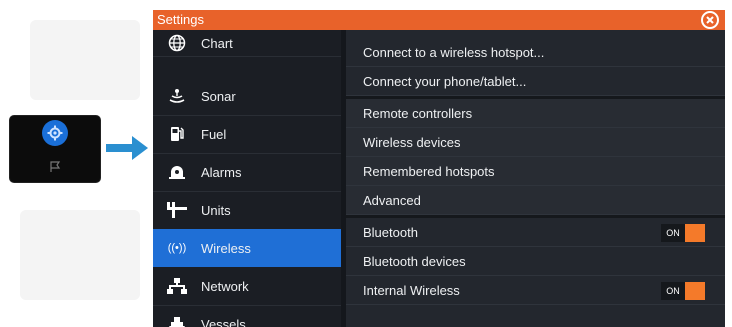 This screenshot has height=327, width=732. Describe the element at coordinates (177, 96) in the screenshot. I see `sonar-icon` at that location.